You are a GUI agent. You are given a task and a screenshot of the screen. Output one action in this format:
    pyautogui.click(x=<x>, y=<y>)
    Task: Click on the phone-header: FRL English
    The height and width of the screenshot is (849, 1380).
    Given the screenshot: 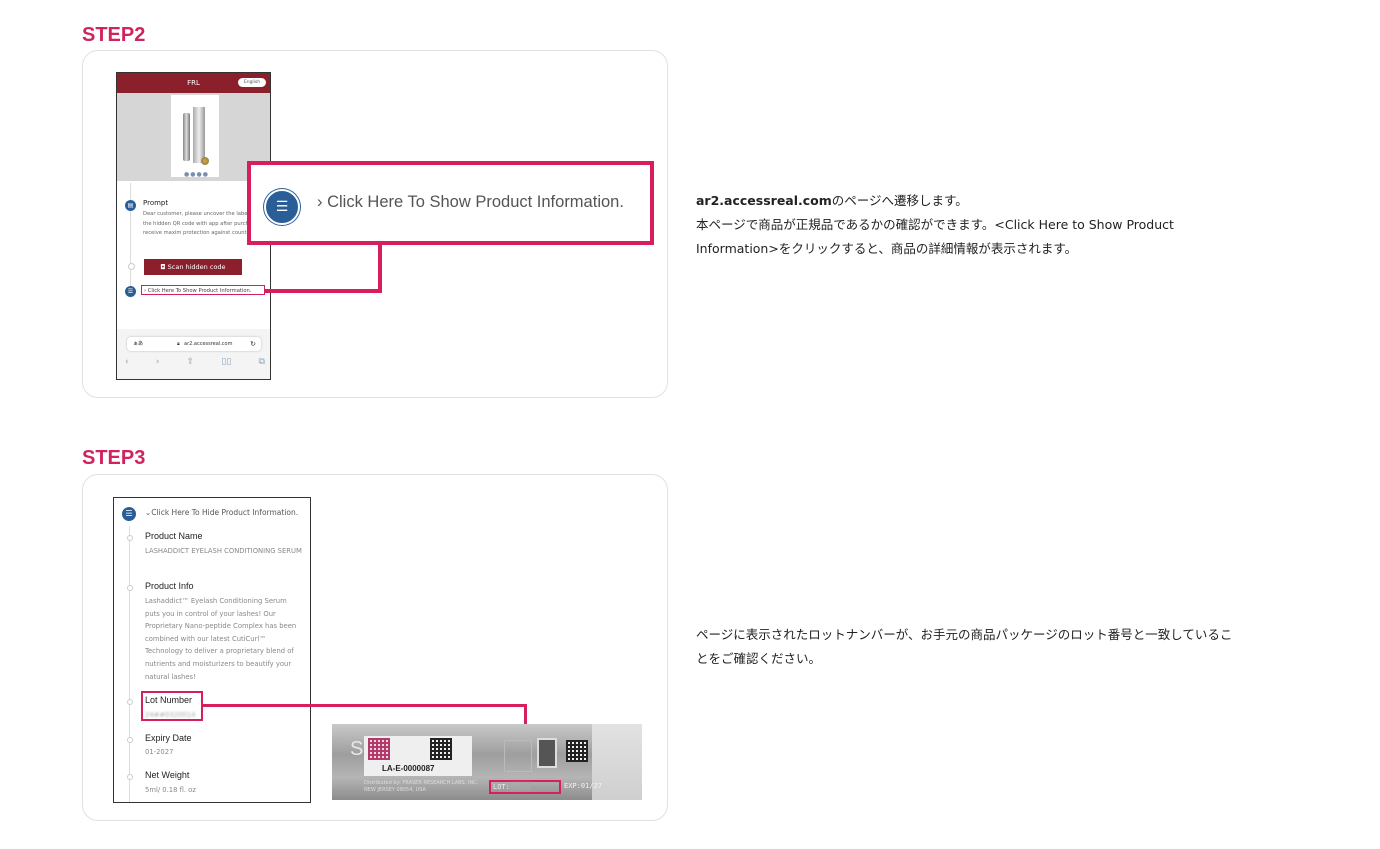 What is the action you would take?
    pyautogui.click(x=193, y=83)
    